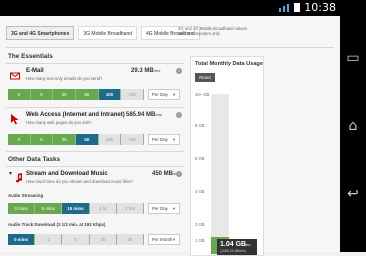 This screenshot has height=256, width=366. What do you see at coordinates (64, 78) in the screenshot?
I see `email-subtitle: How many text-only emails do you send?` at bounding box center [64, 78].